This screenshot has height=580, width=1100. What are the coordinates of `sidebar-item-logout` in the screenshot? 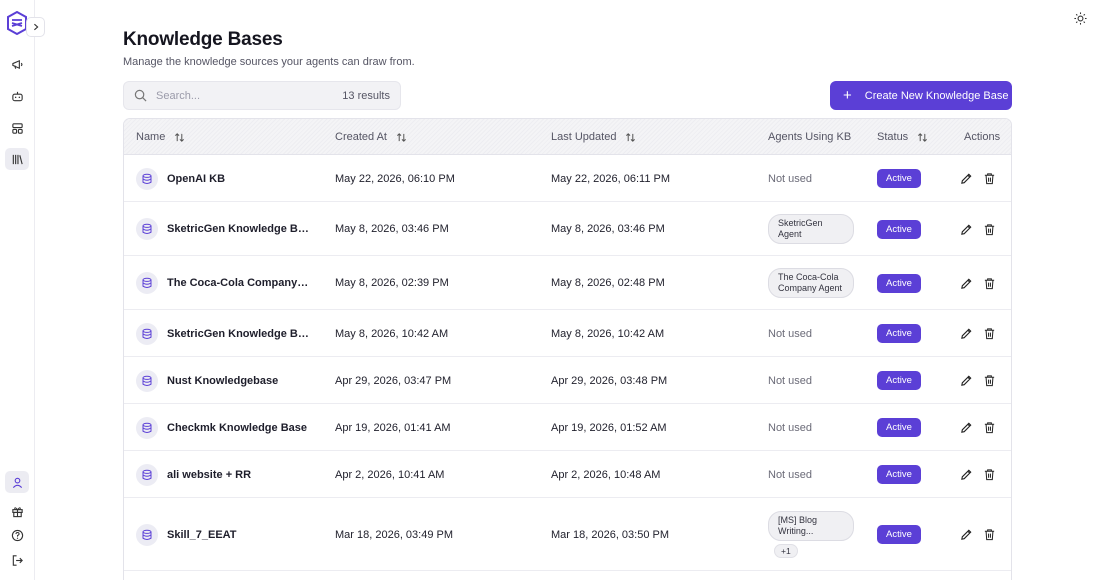 It's located at (17, 560).